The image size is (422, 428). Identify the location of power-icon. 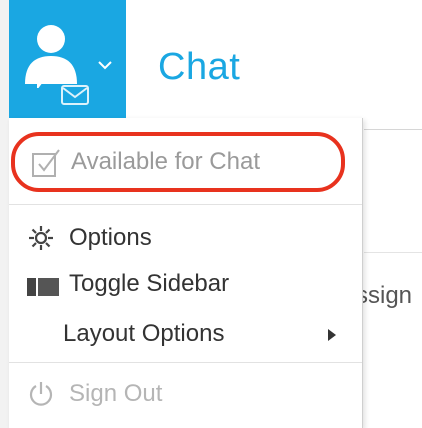
(41, 394).